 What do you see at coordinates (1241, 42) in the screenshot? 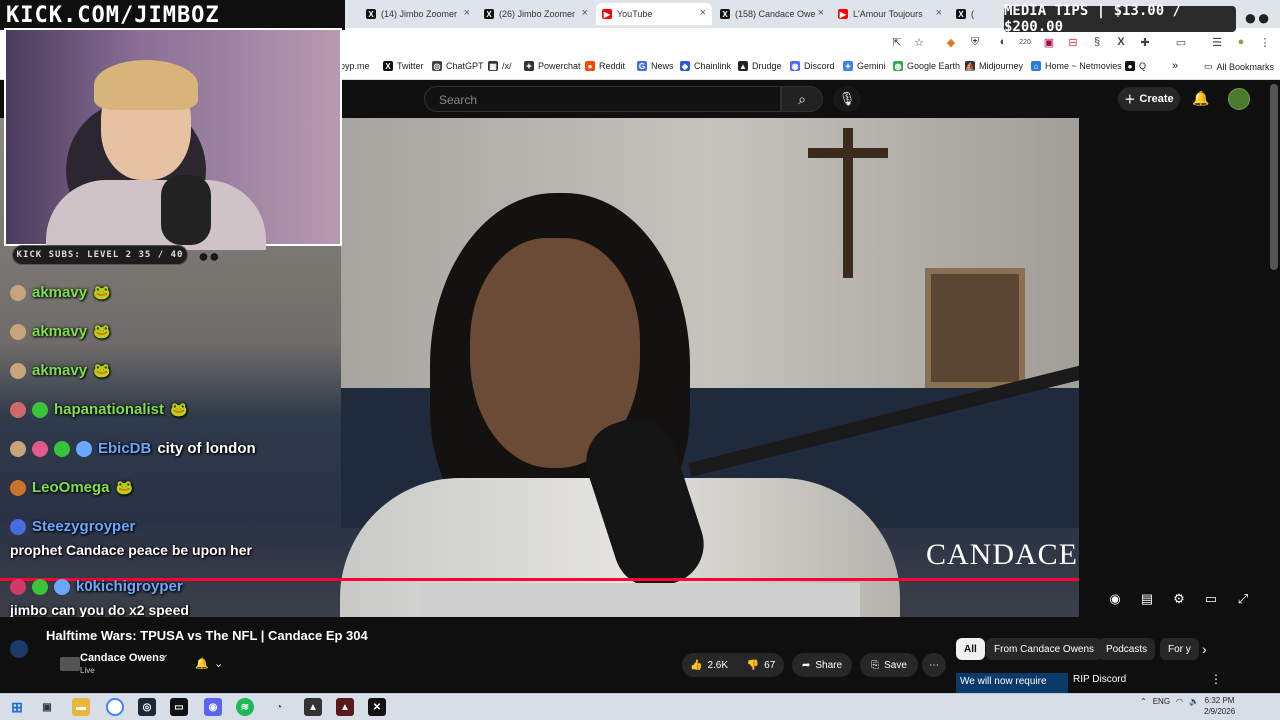
I see `profile-icon: ●` at bounding box center [1241, 42].